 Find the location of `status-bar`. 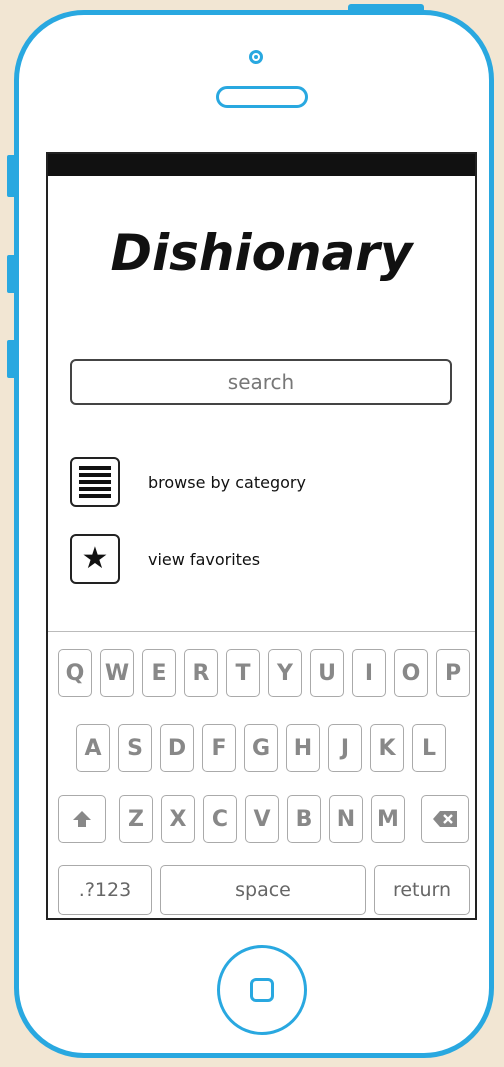

status-bar is located at coordinates (261, 165).